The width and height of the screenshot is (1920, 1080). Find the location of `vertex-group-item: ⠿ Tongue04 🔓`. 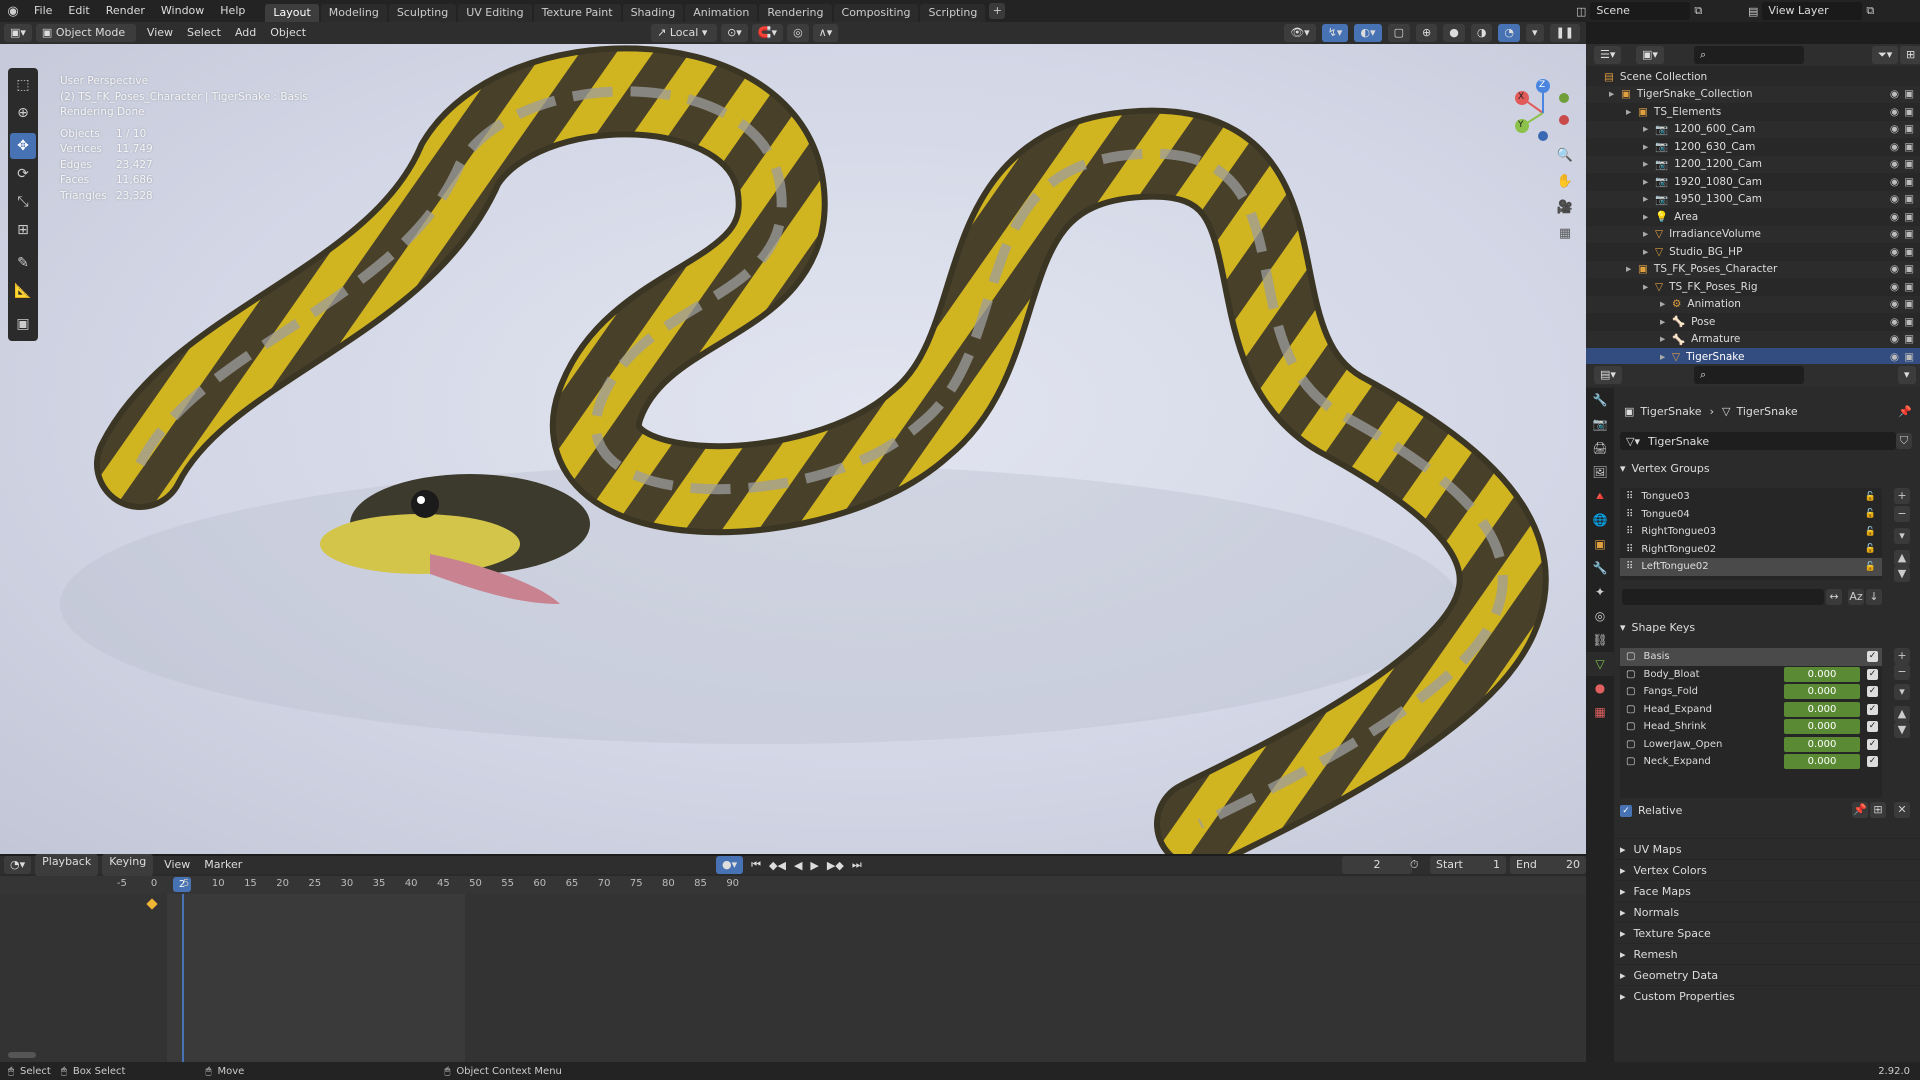

vertex-group-item: ⠿ Tongue04 🔓 is located at coordinates (1751, 515).